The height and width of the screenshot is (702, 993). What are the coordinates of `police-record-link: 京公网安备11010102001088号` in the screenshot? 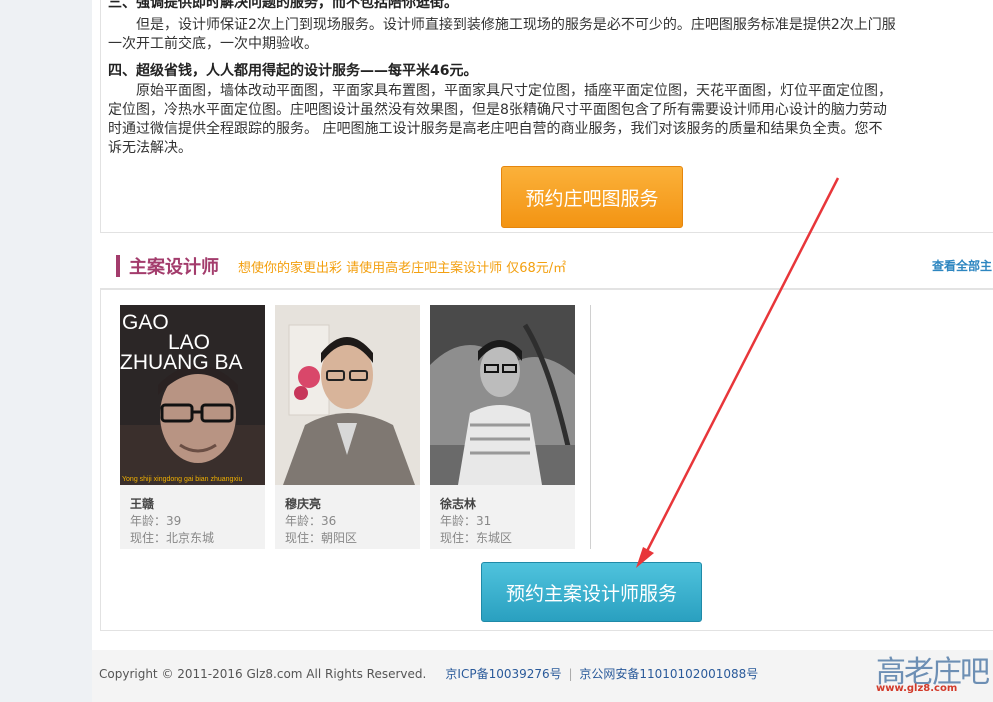 It's located at (668, 674).